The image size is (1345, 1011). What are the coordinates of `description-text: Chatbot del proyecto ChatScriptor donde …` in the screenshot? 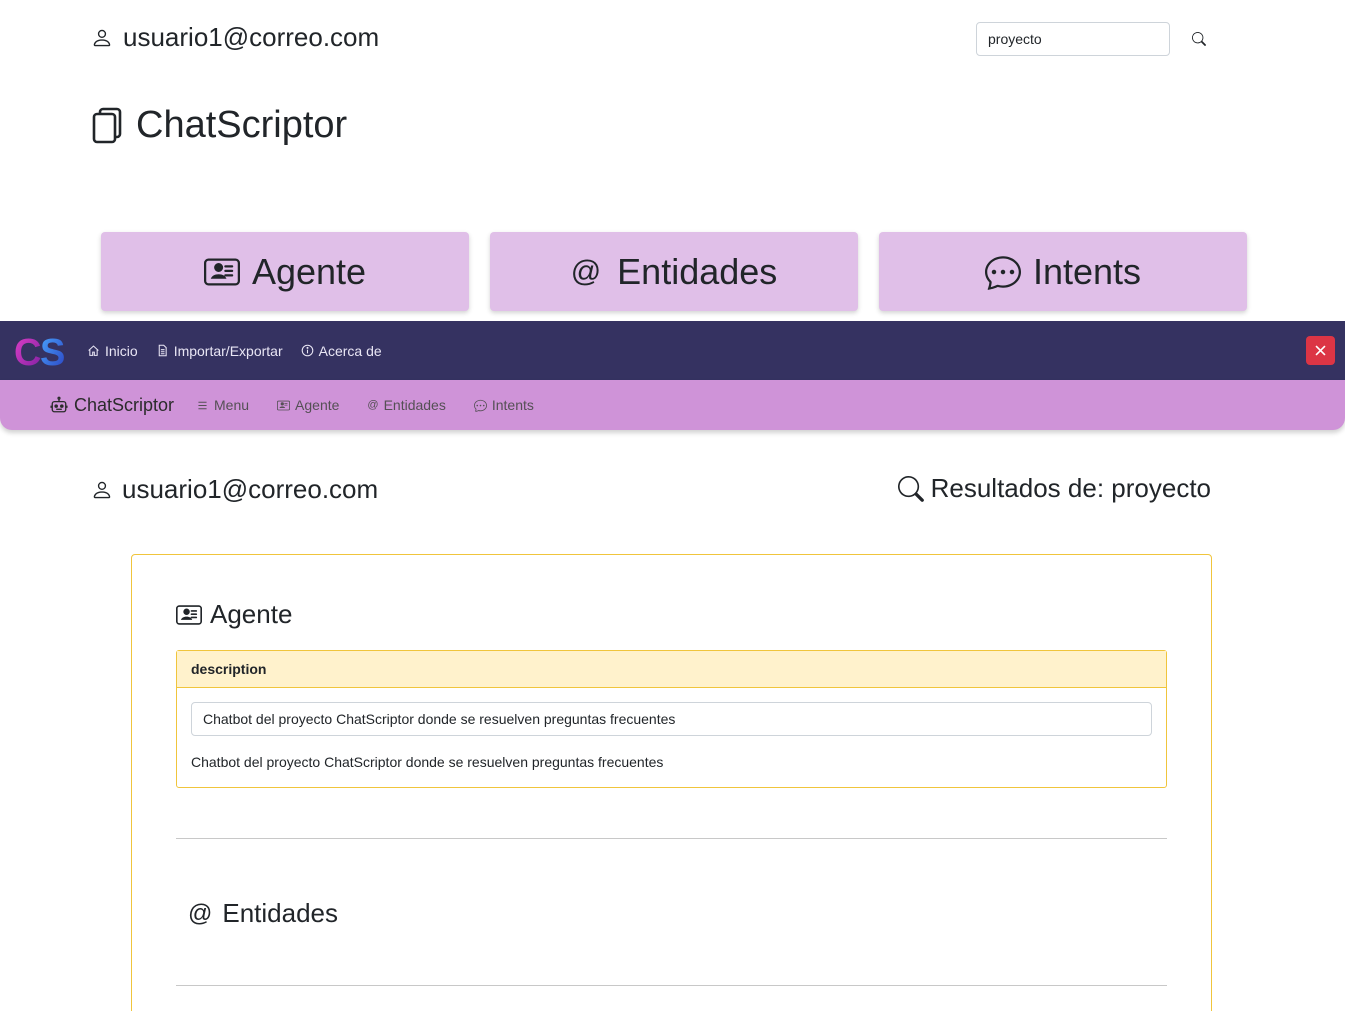 It's located at (427, 762).